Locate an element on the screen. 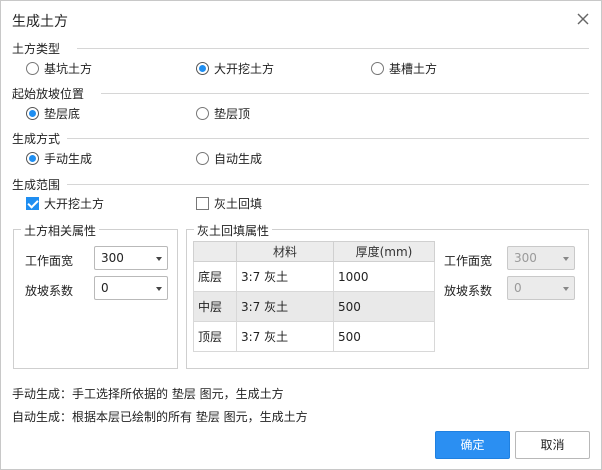  slope-start-label: 起始放坡位置 is located at coordinates (48, 94).